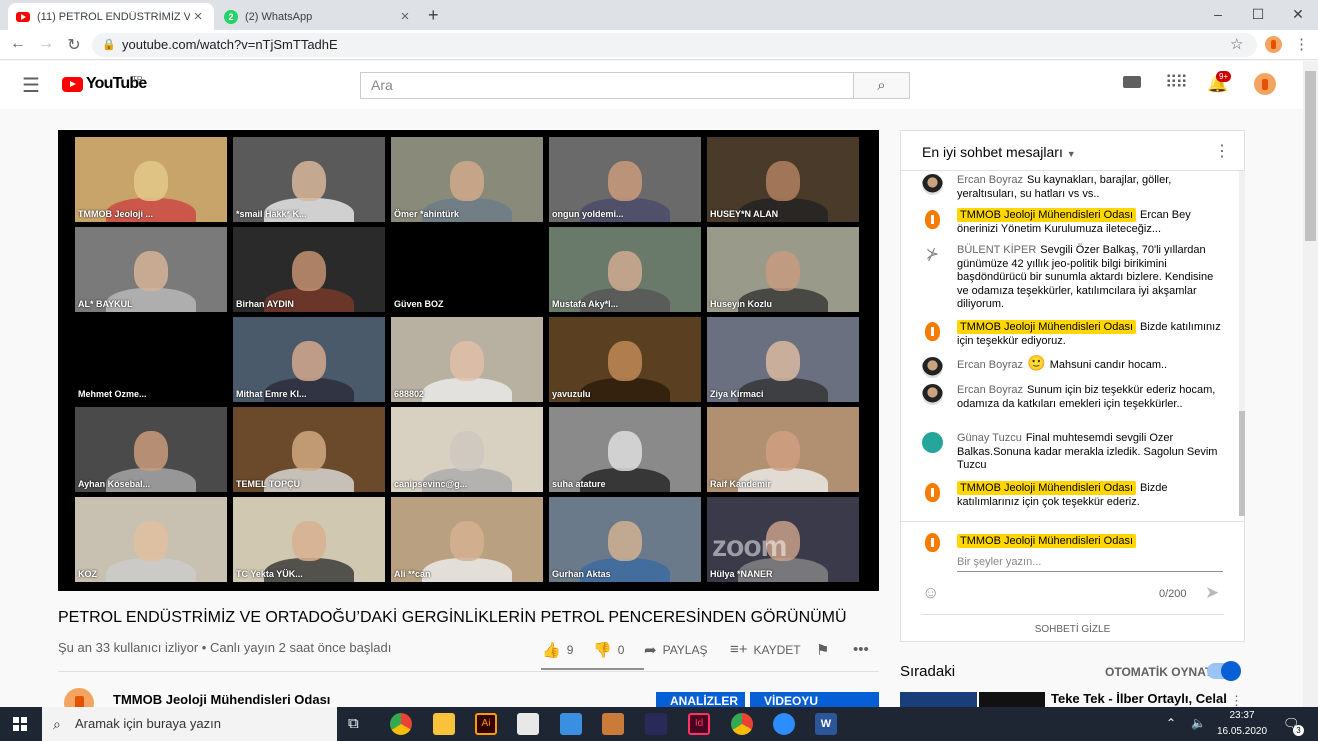 The width and height of the screenshot is (1318, 741). I want to click on chat-author-avatar: ⊁, so click(932, 254).